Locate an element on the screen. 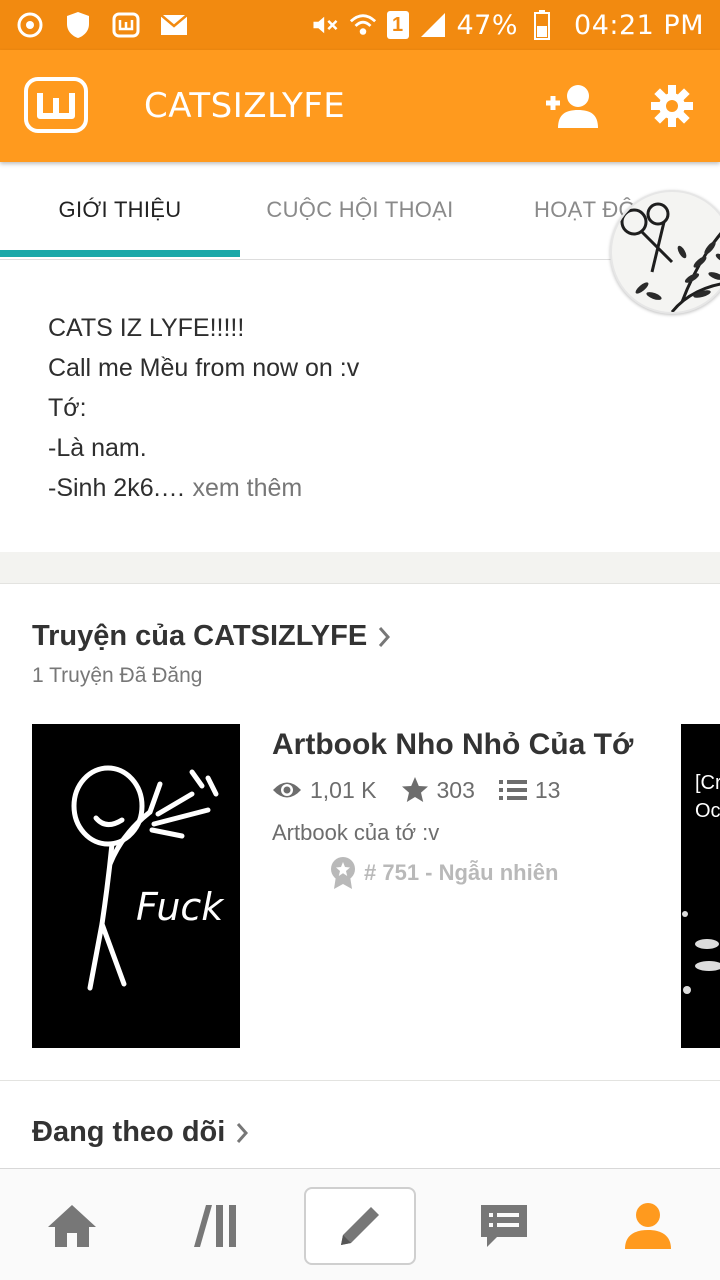 This screenshot has width=720, height=1280. star-icon is located at coordinates (414, 789).